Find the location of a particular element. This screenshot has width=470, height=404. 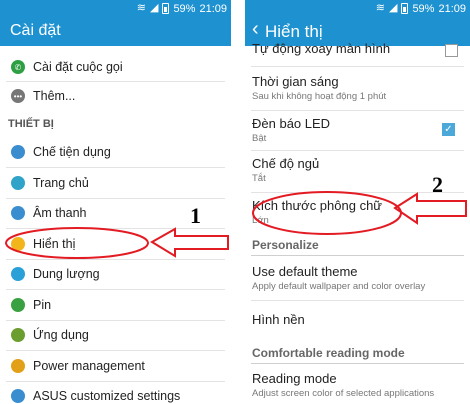

settings-item-label: Chế tiện dụng is located at coordinates (72, 152).